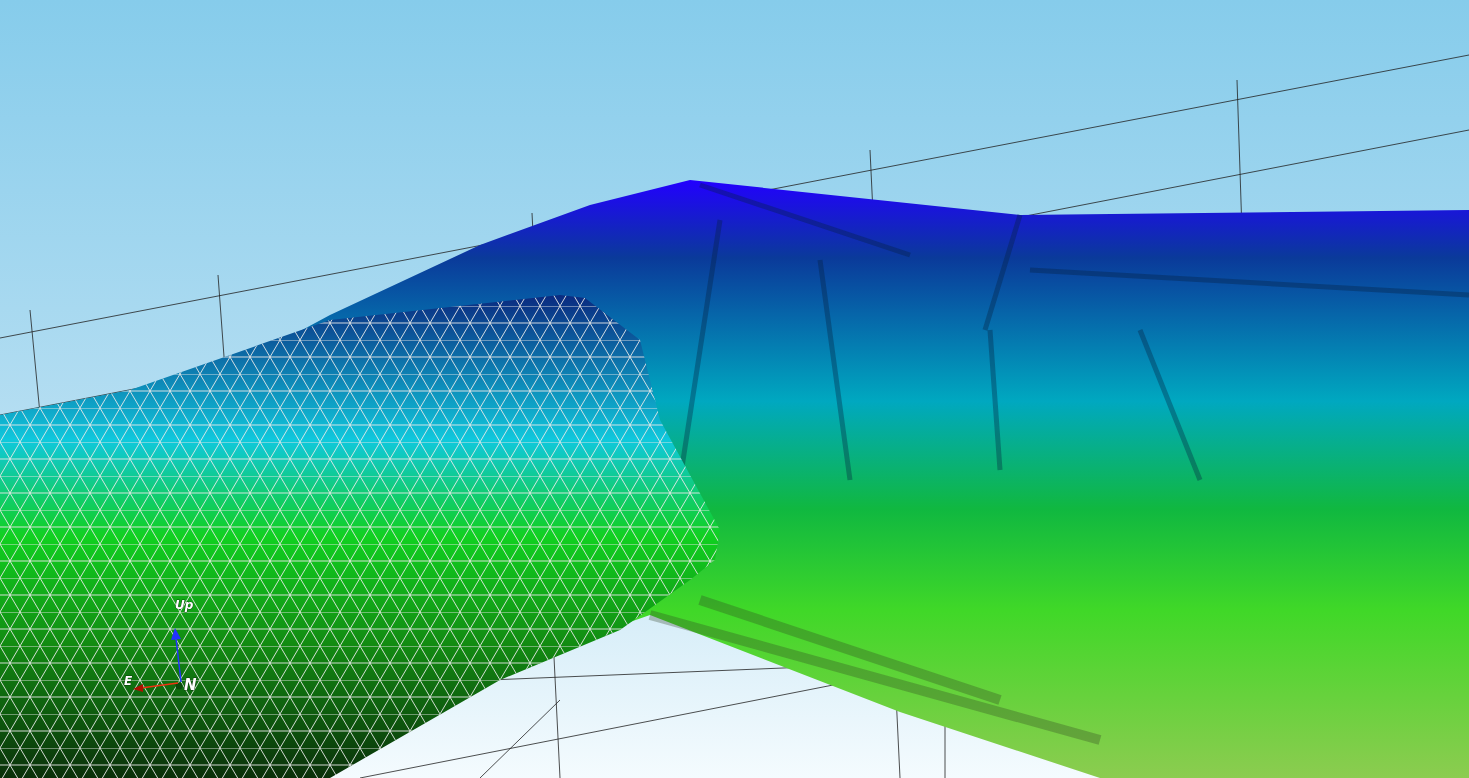 The height and width of the screenshot is (778, 1469). I want to click on axis-label: Up, so click(184, 605).